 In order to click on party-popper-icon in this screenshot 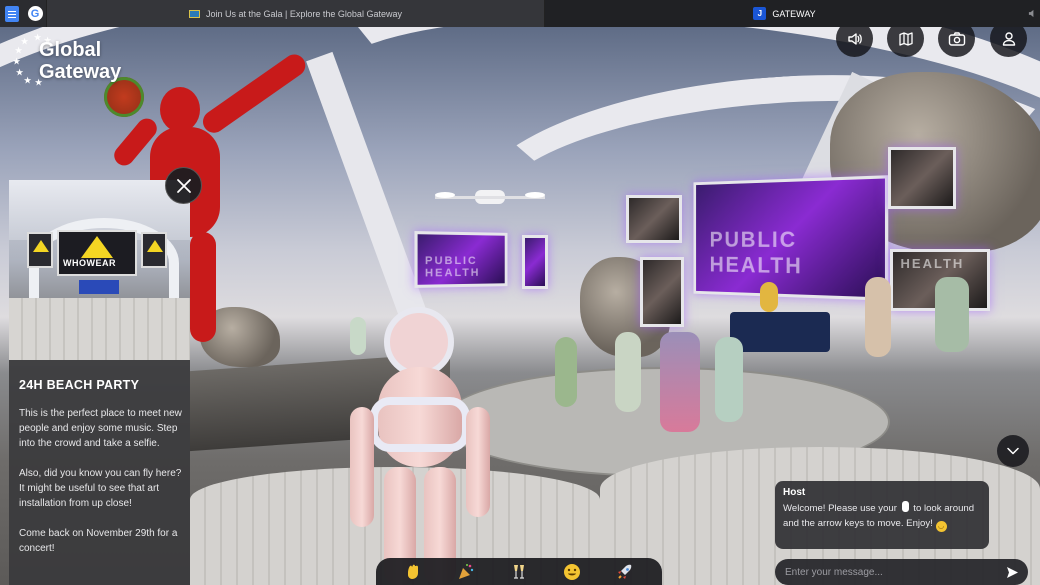, I will do `click(465, 571)`.